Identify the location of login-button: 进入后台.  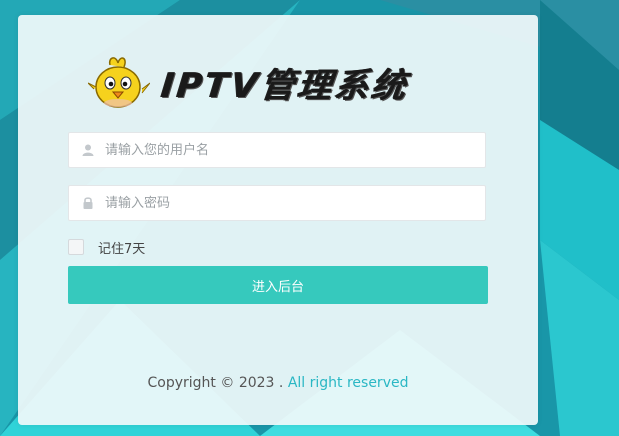
(278, 285).